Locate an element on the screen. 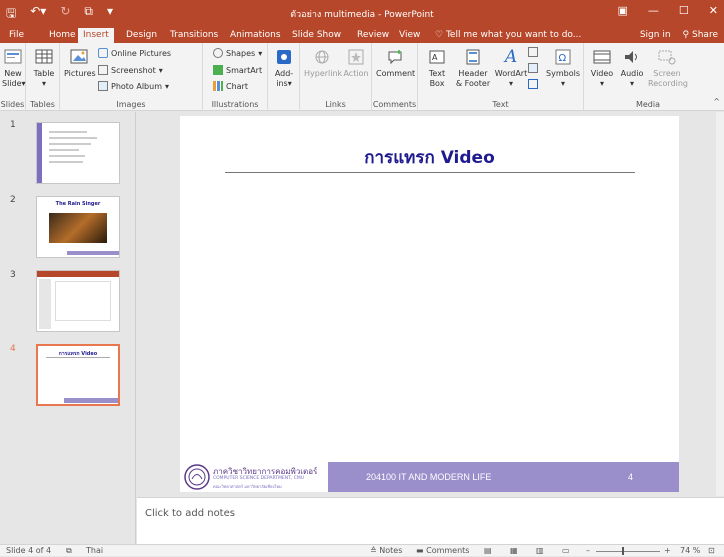 The height and width of the screenshot is (557, 724). new-slide-button: New Slide▾ is located at coordinates (14, 68).